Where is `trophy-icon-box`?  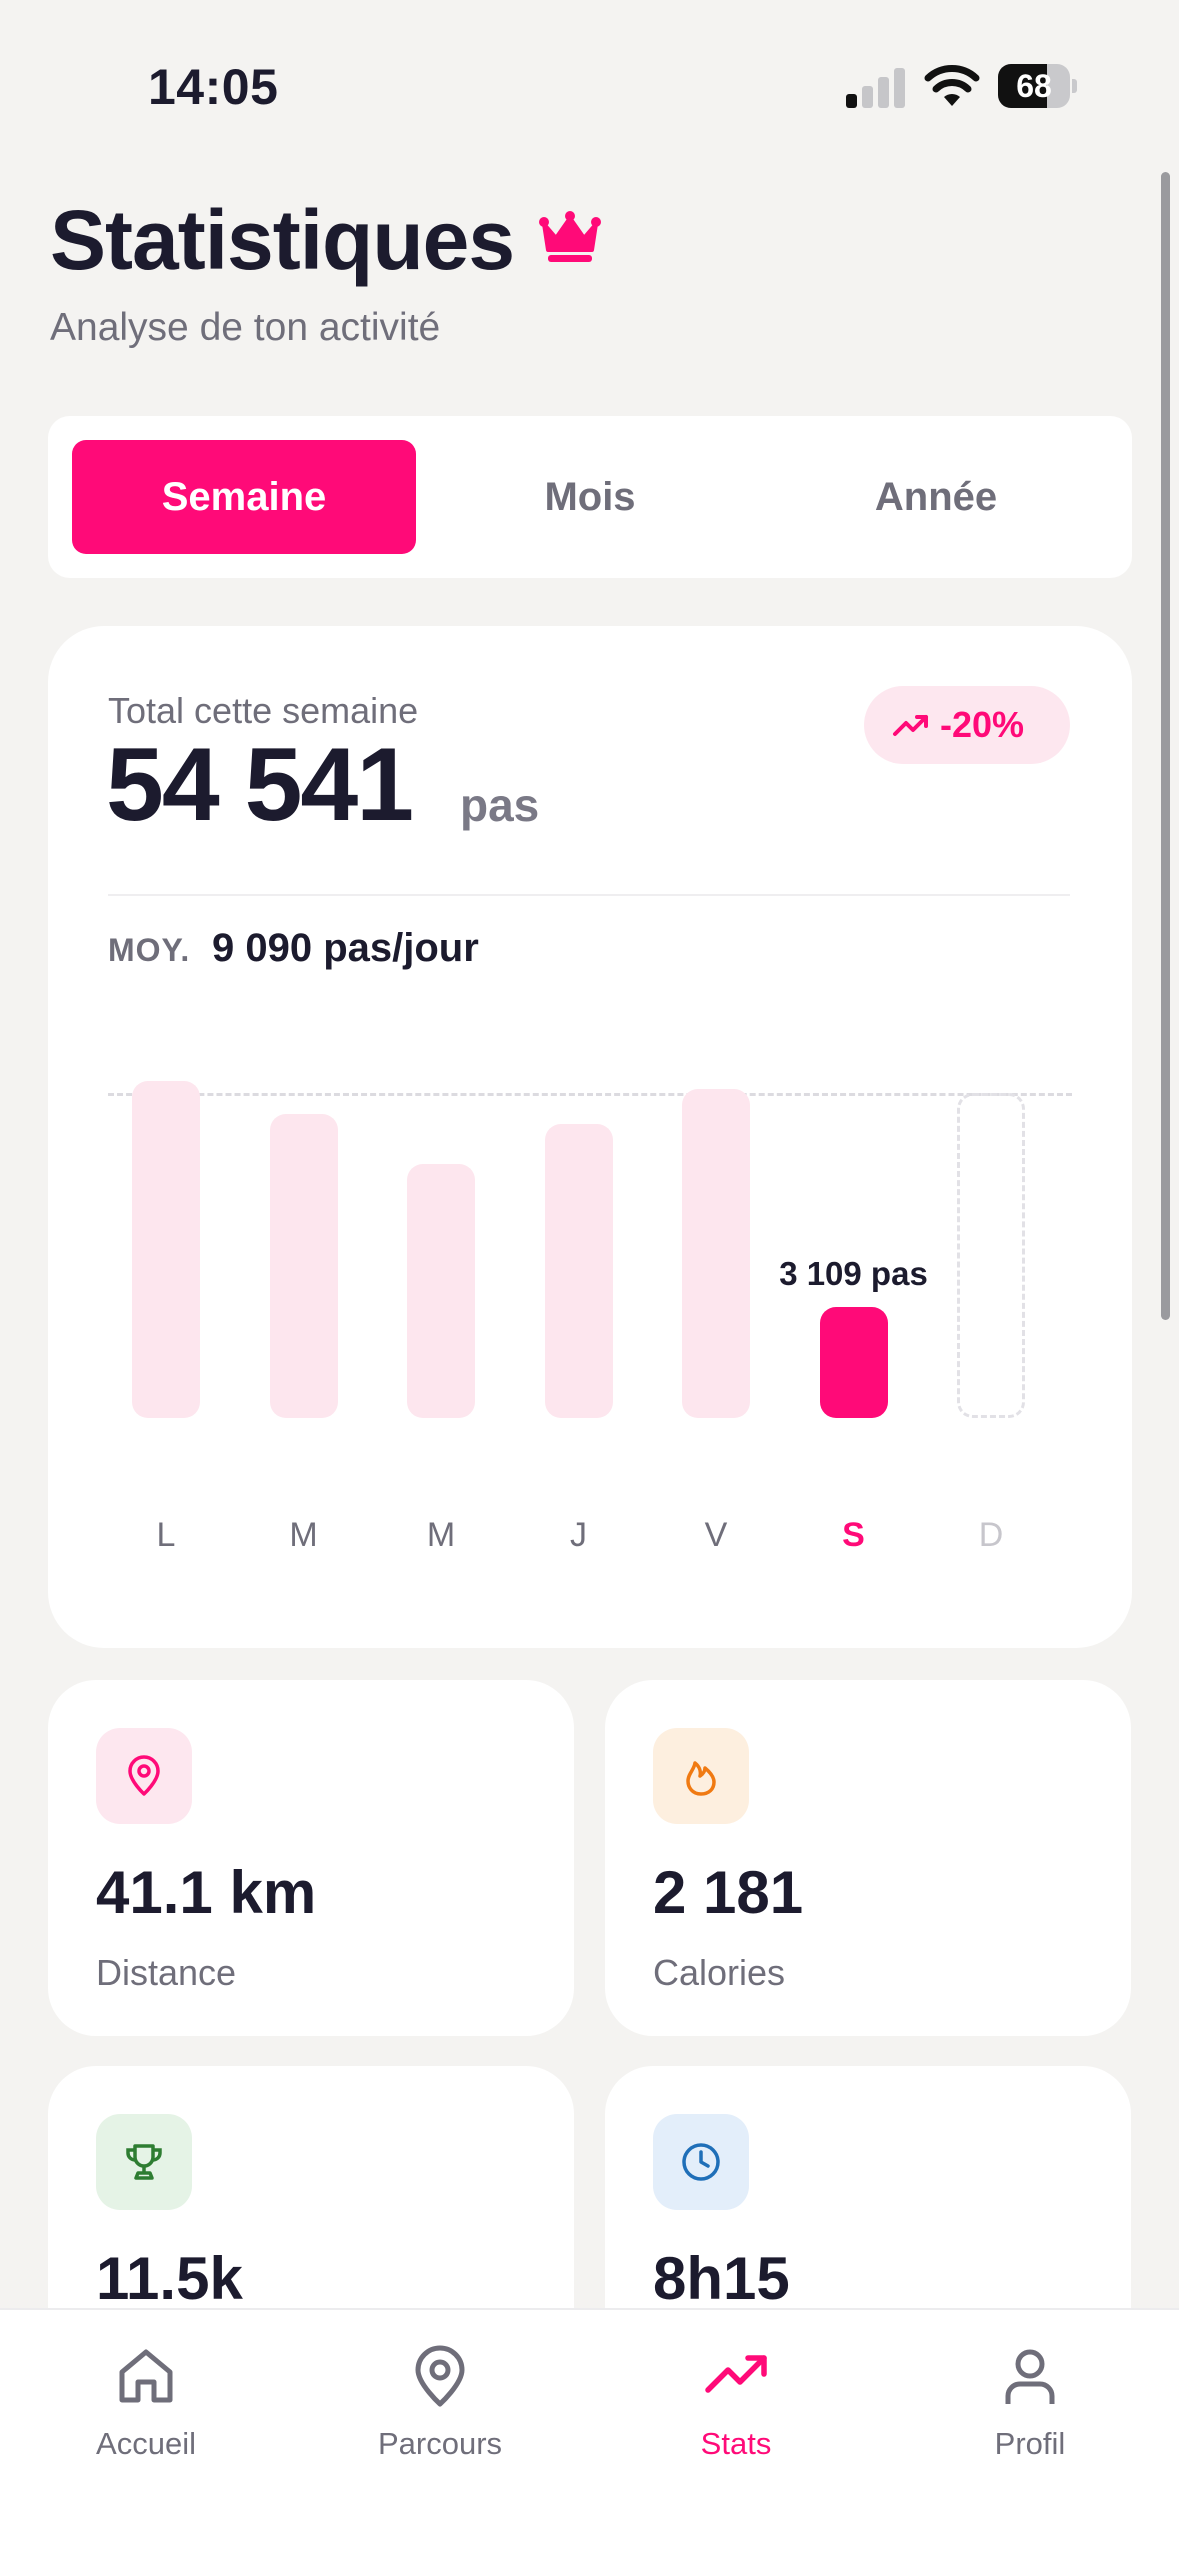 trophy-icon-box is located at coordinates (144, 2162).